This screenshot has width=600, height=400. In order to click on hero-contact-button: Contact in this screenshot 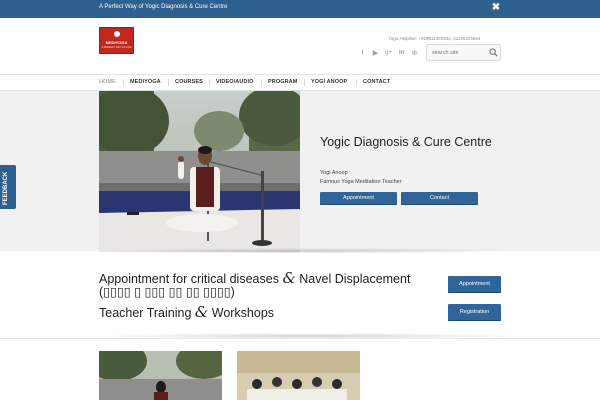, I will do `click(439, 198)`.